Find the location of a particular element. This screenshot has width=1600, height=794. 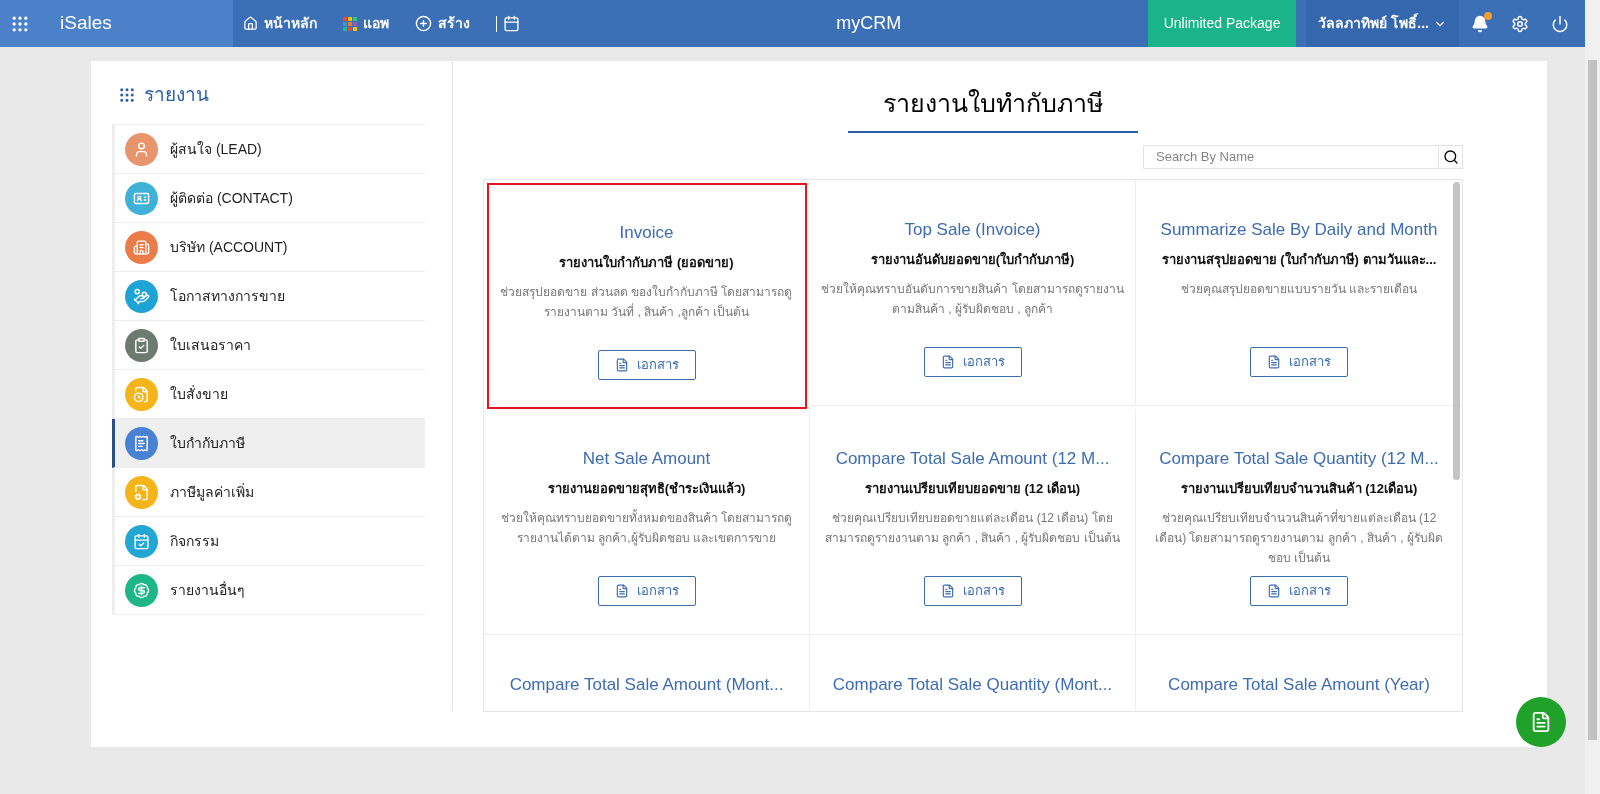

nav-link: หน้าหลัก is located at coordinates (280, 23).